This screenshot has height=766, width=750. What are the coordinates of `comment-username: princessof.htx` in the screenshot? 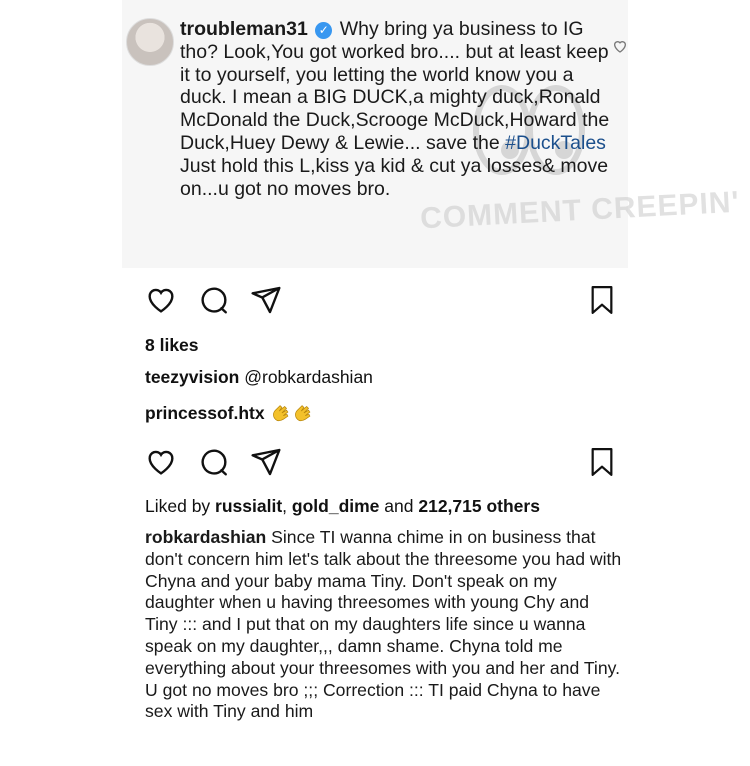 It's located at (205, 413).